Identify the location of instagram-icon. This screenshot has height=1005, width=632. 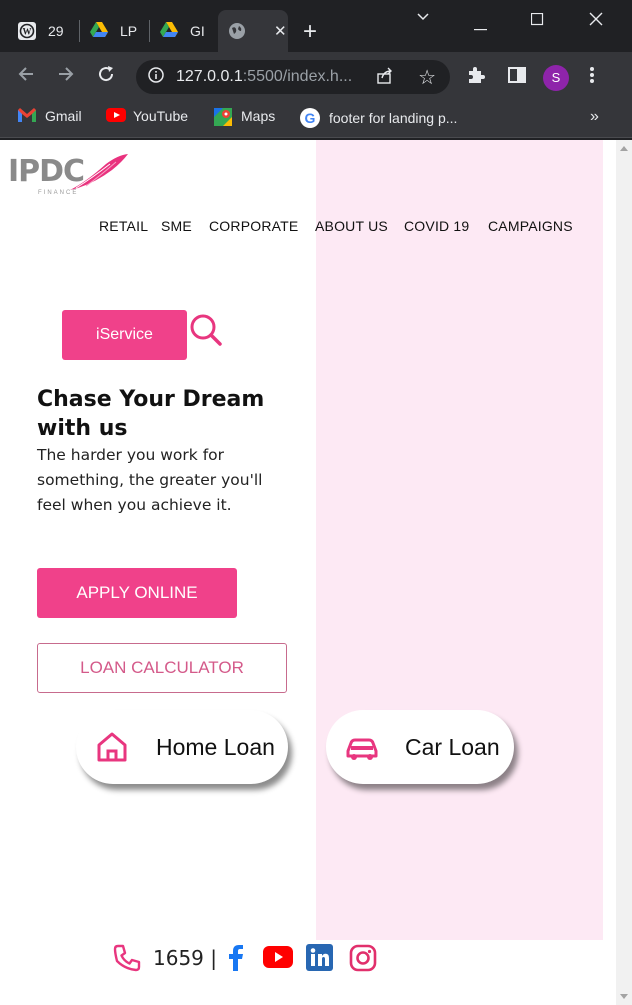
(363, 958).